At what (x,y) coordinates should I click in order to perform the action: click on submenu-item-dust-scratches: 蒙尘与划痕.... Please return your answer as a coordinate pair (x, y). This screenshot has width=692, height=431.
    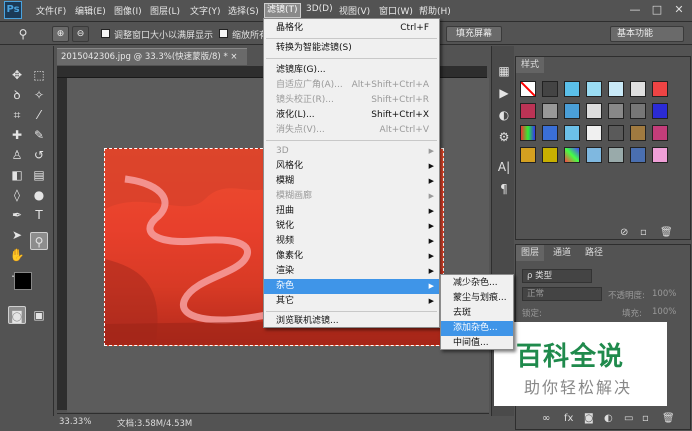
    Looking at the image, I should click on (477, 298).